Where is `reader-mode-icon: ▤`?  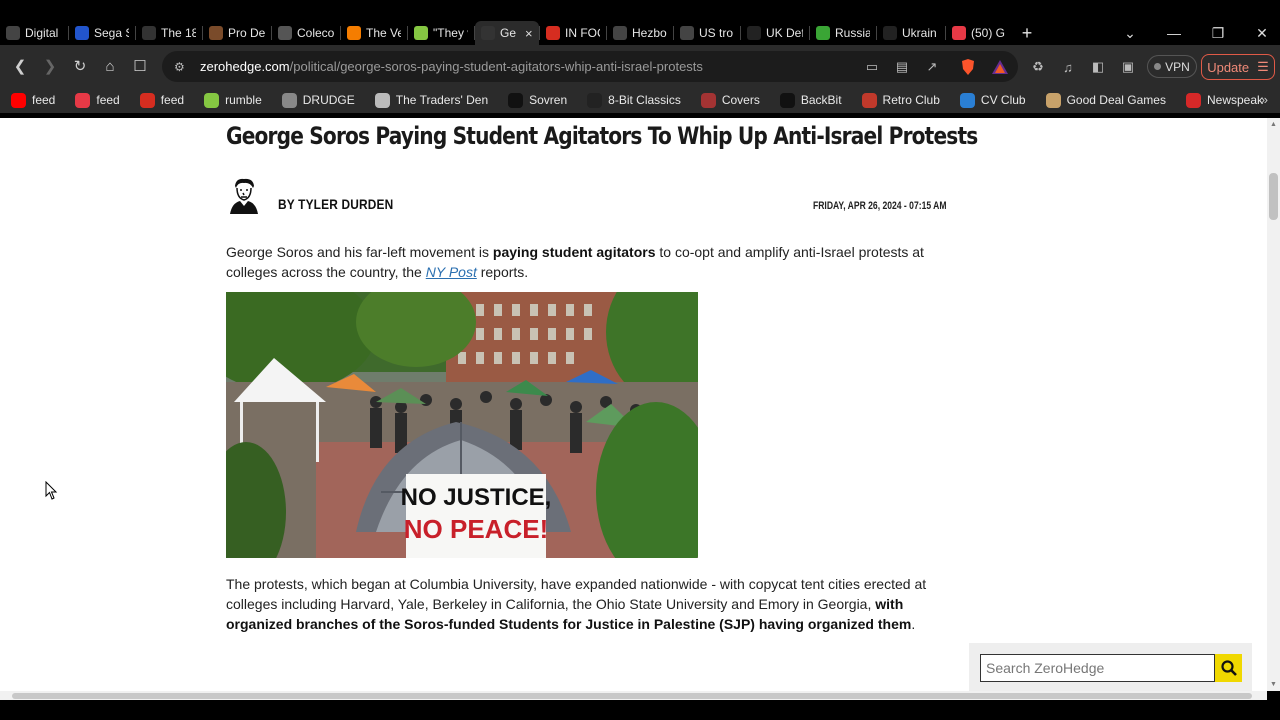
reader-mode-icon: ▤ is located at coordinates (902, 67).